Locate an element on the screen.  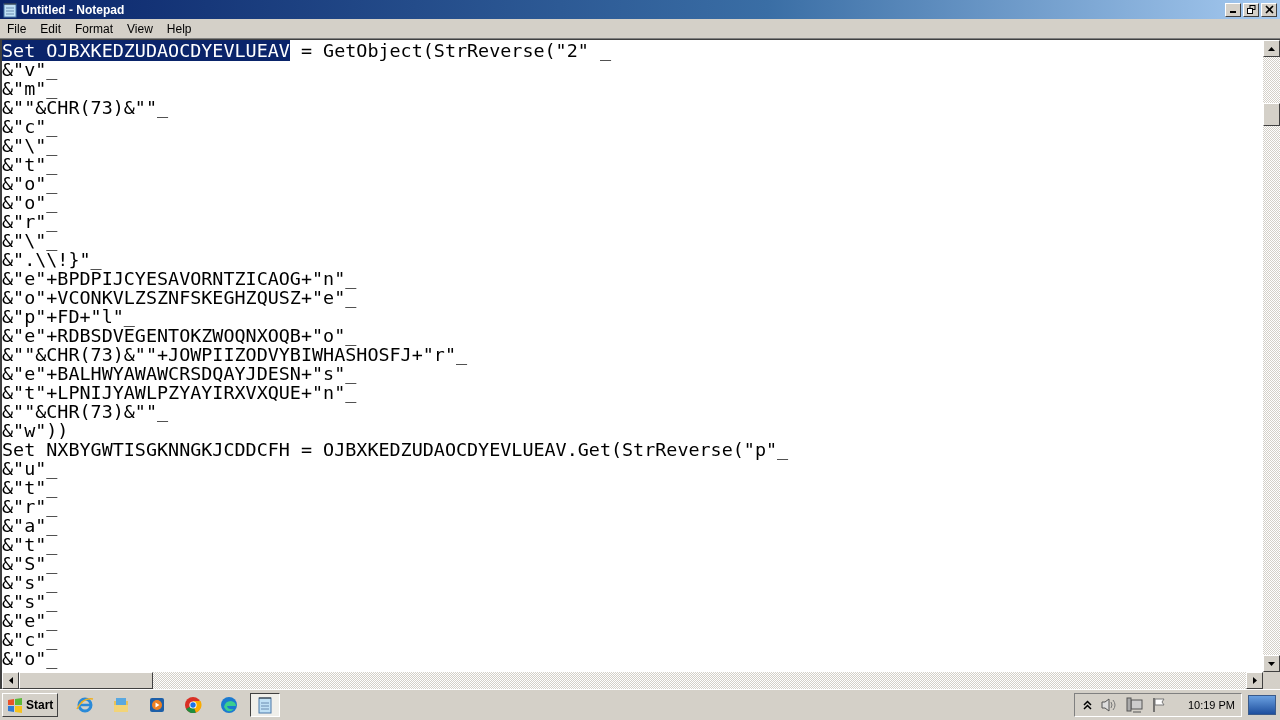
arrow-up-icon is located at coordinates (1271, 48).